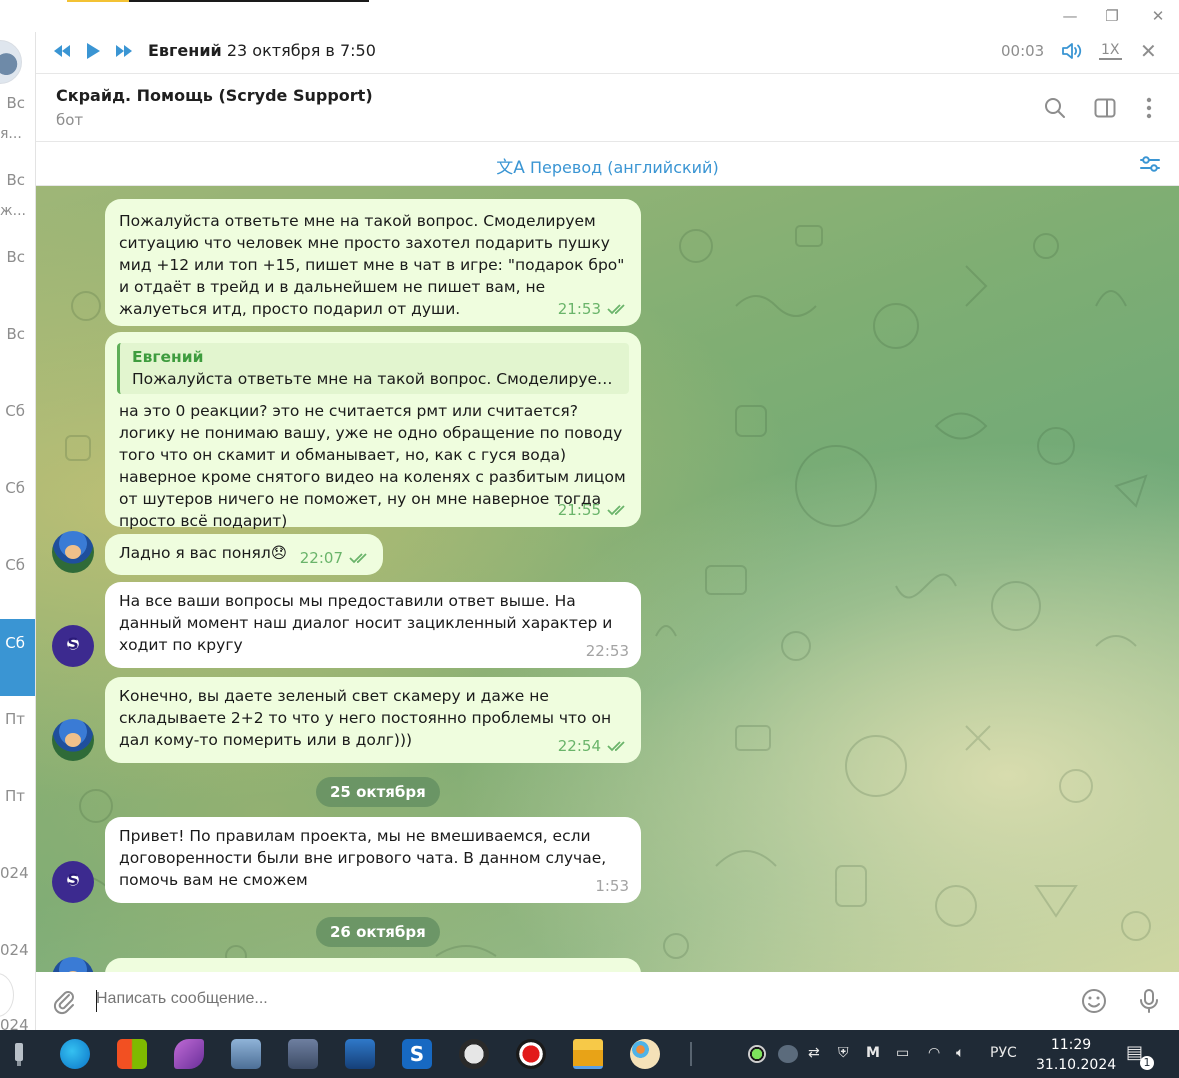 The image size is (1179, 1078). Describe the element at coordinates (1076, 1055) in the screenshot. I see `system-clock: 11:29 31.10.2024` at that location.